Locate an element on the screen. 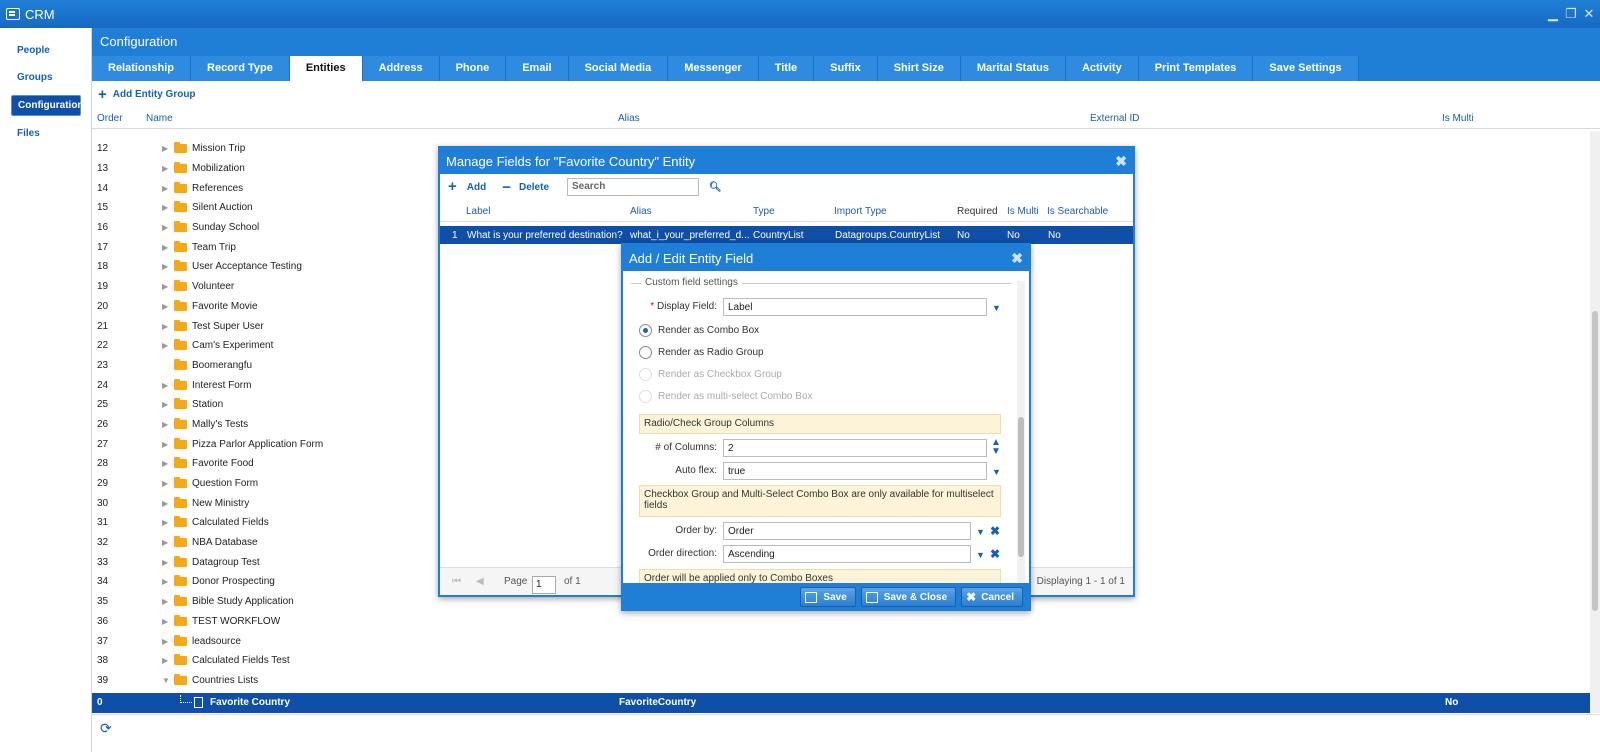  tab-email: Email is located at coordinates (537, 68).